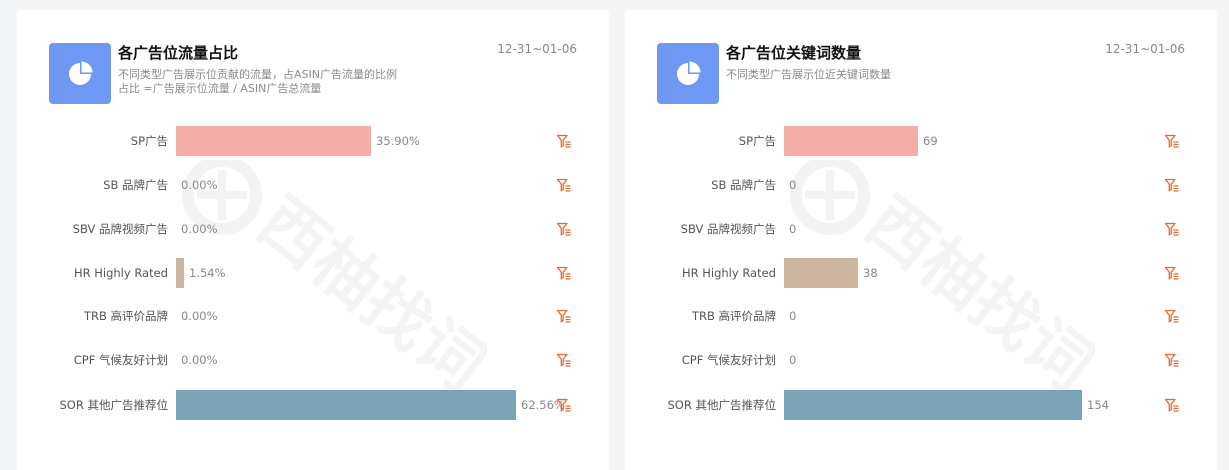 Image resolution: width=1229 pixels, height=470 pixels. What do you see at coordinates (313, 229) in the screenshot?
I see `bar-row: SBV 品牌视频广告 0.00%` at bounding box center [313, 229].